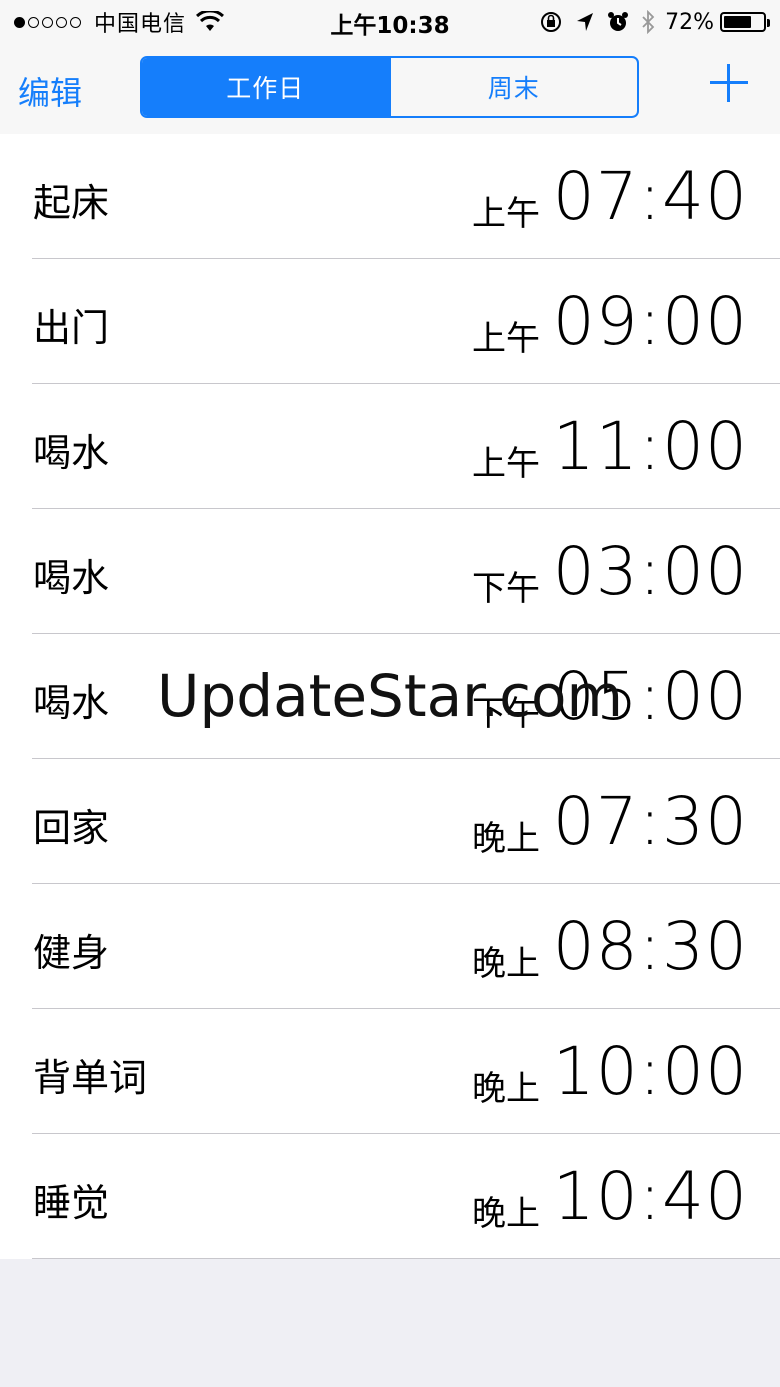 The height and width of the screenshot is (1387, 780). Describe the element at coordinates (650, 946) in the screenshot. I see `alarm-time: 08:30` at that location.